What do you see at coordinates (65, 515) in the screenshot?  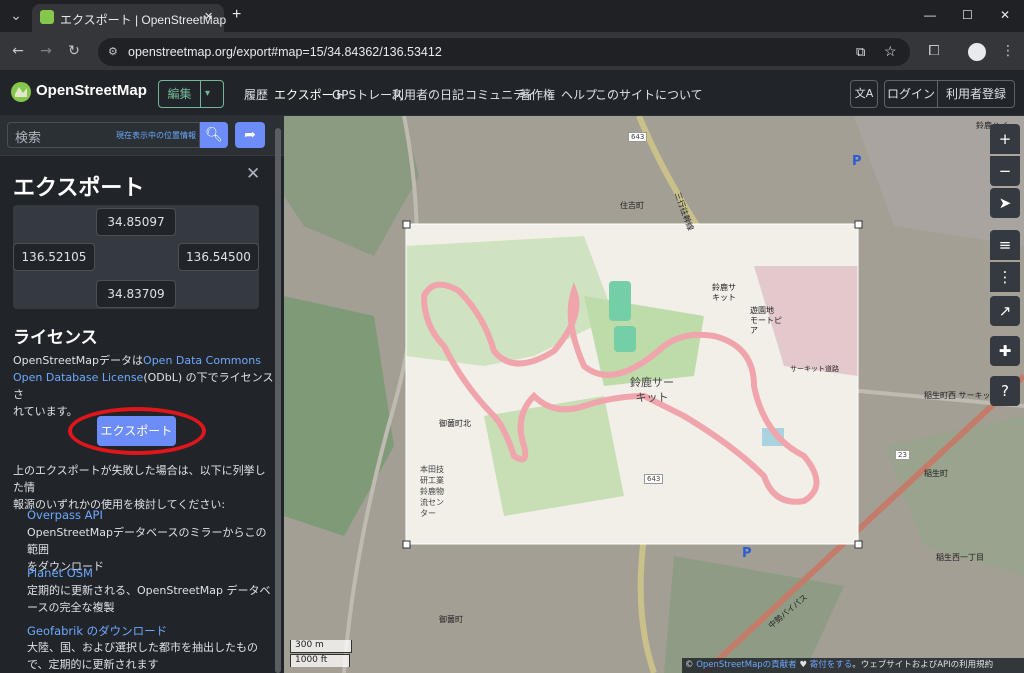 I see `overpass-link: Overpass API` at bounding box center [65, 515].